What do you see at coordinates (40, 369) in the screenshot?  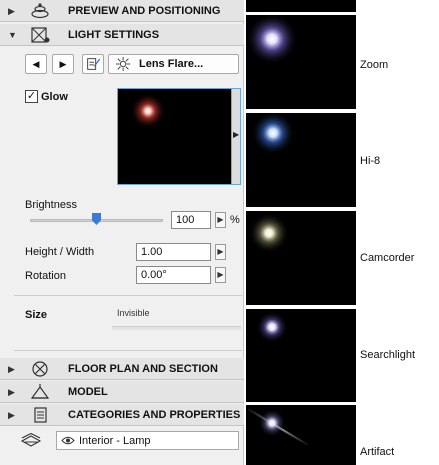 I see `floor-plan-icon` at bounding box center [40, 369].